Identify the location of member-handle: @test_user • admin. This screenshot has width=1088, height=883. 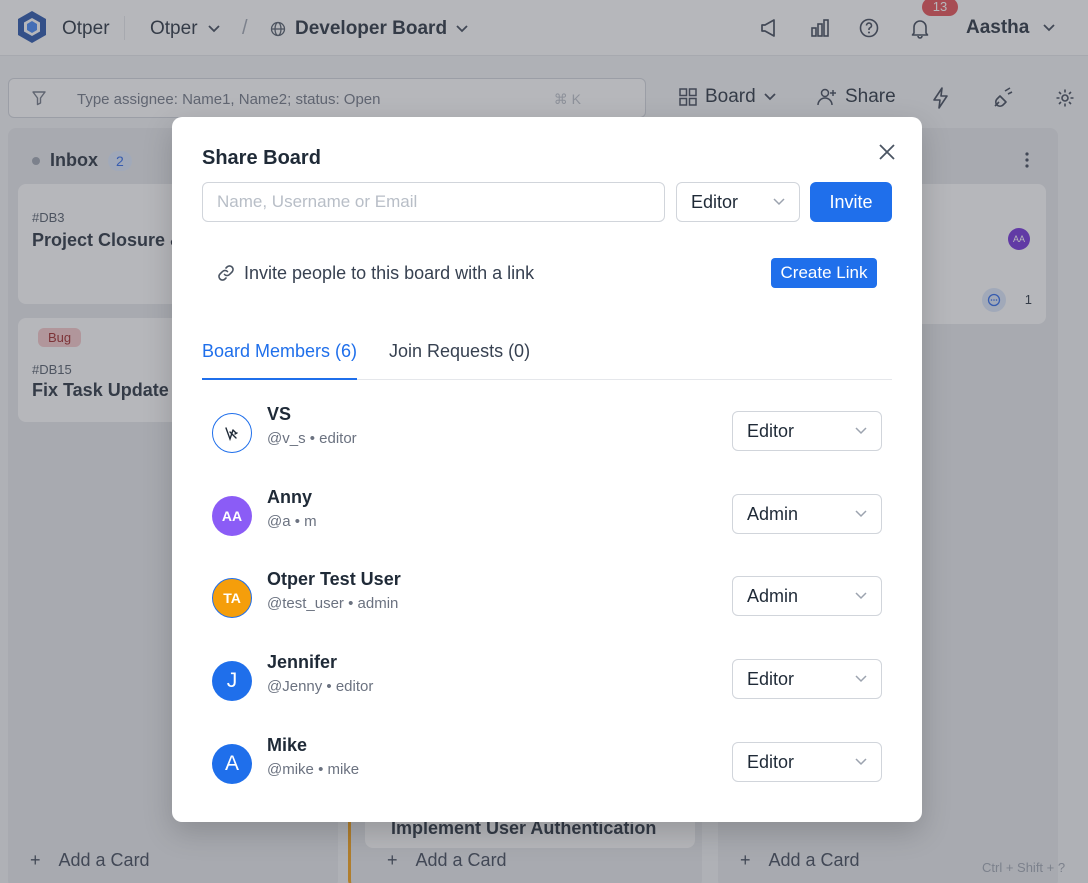
(333, 603).